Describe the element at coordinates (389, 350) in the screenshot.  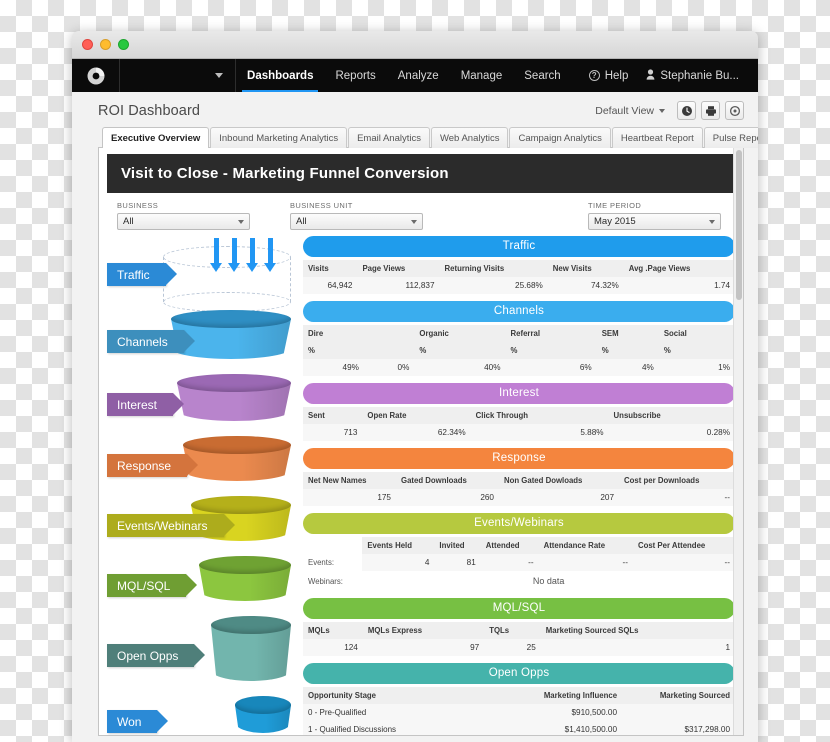
I see `table-subheader-cell` at that location.